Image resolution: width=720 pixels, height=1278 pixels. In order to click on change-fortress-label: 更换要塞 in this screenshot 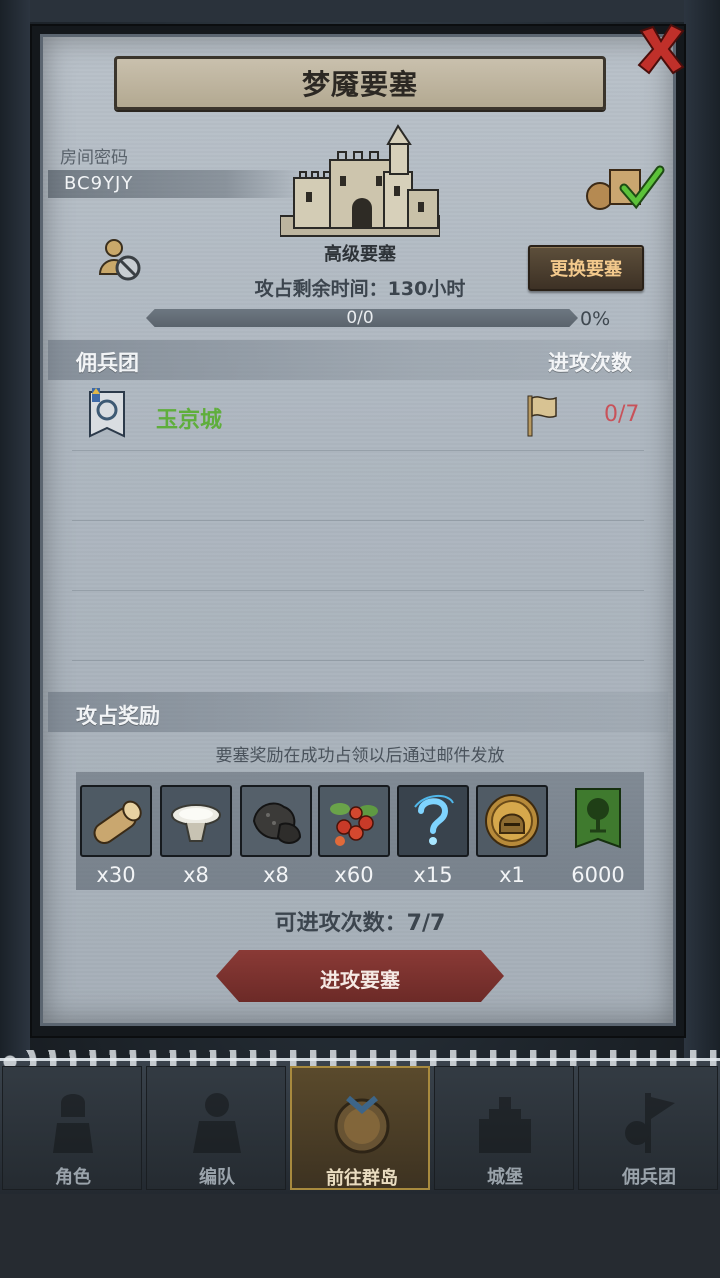, I will do `click(586, 269)`.